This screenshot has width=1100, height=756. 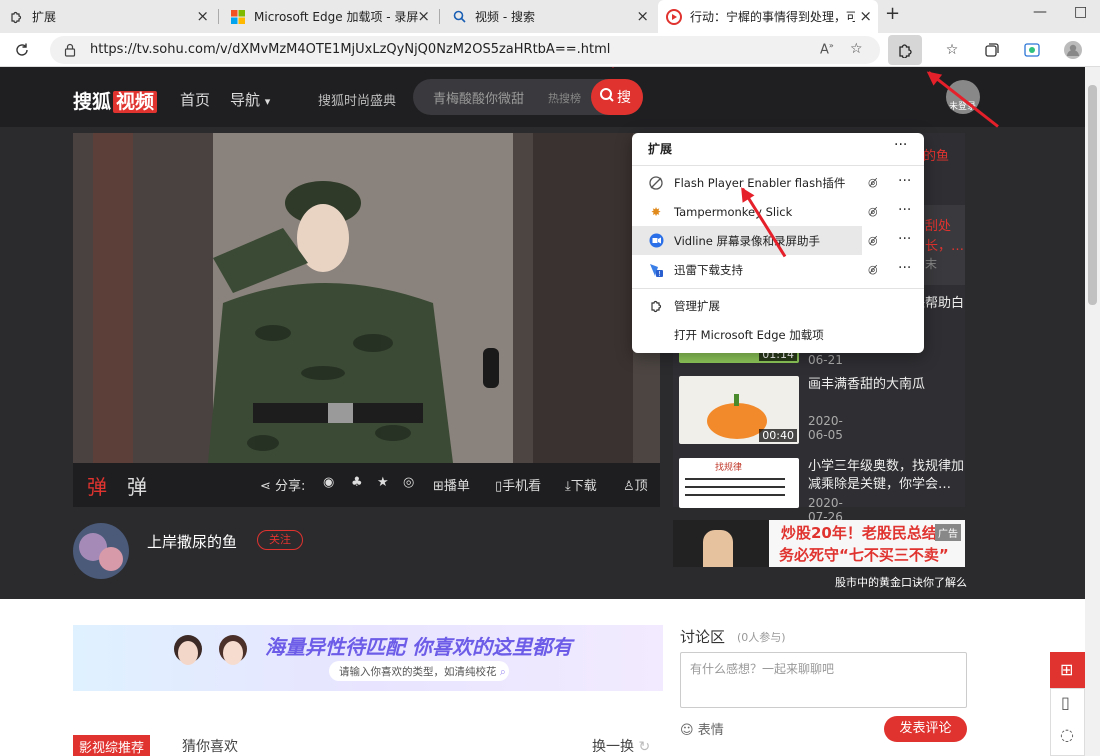 I want to click on tab-video-search: 视频 - 搜索 ×, so click(x=549, y=16).